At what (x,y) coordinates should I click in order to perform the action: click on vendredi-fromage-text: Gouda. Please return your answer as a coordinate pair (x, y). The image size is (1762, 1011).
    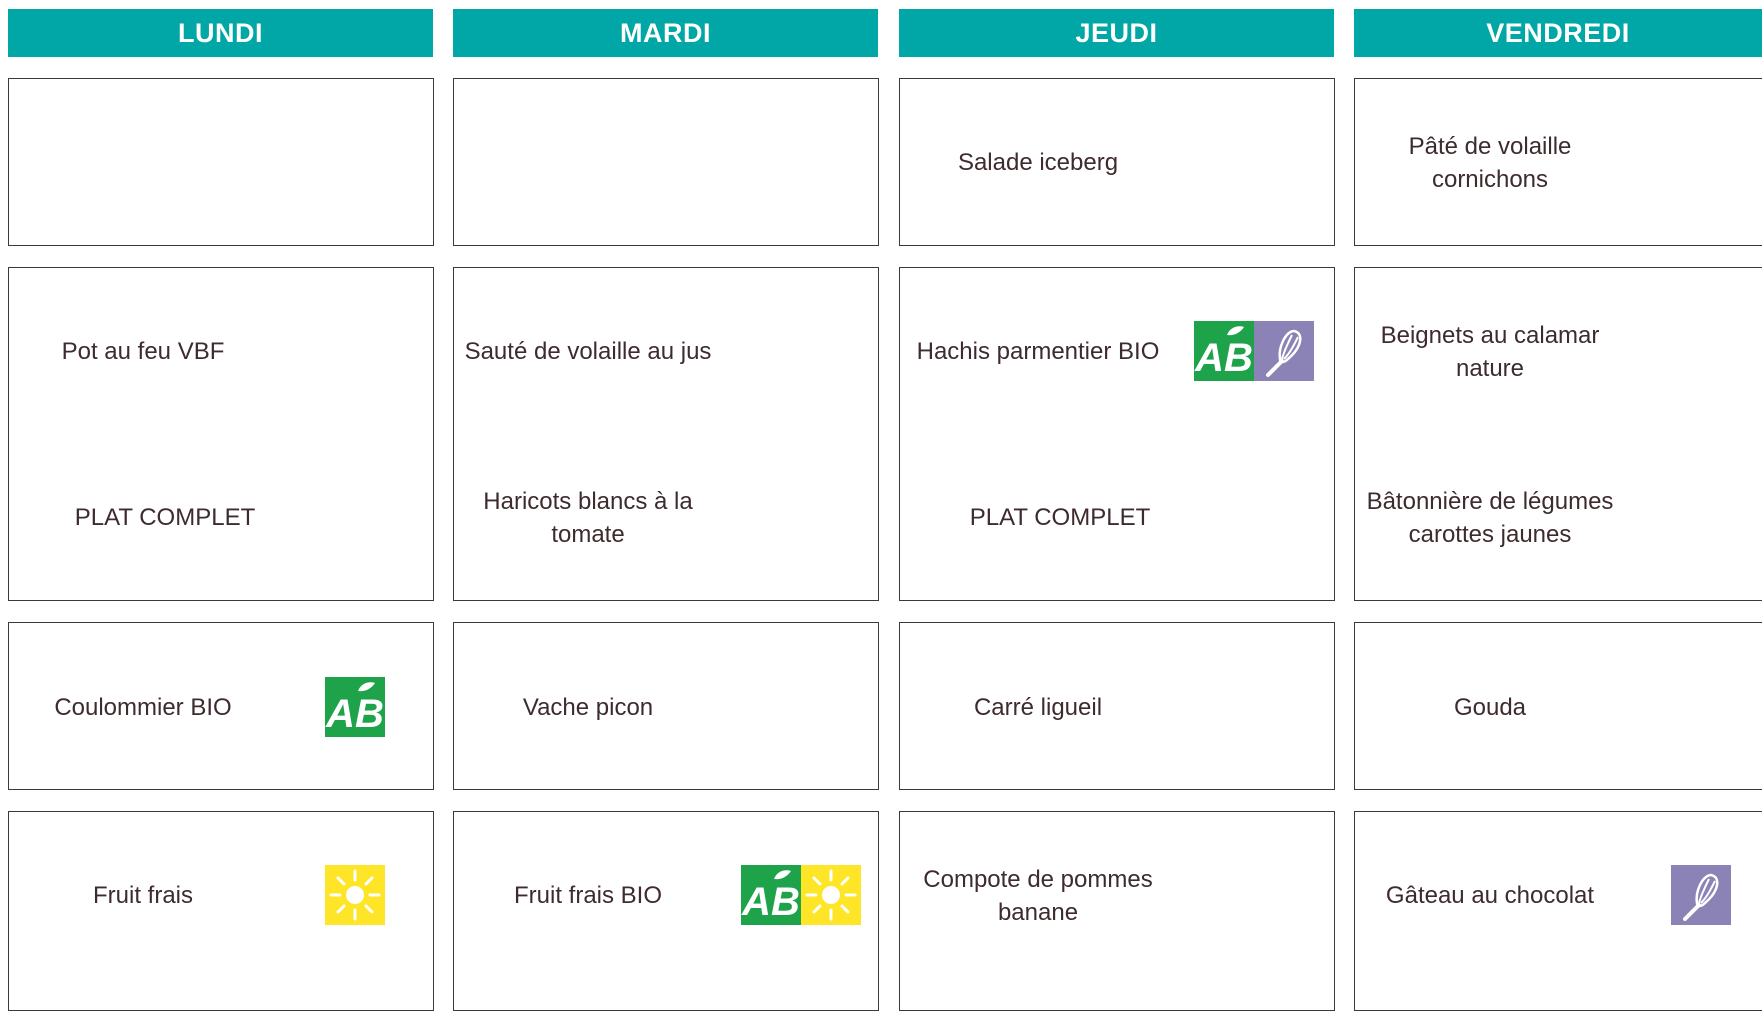
    Looking at the image, I should click on (1490, 707).